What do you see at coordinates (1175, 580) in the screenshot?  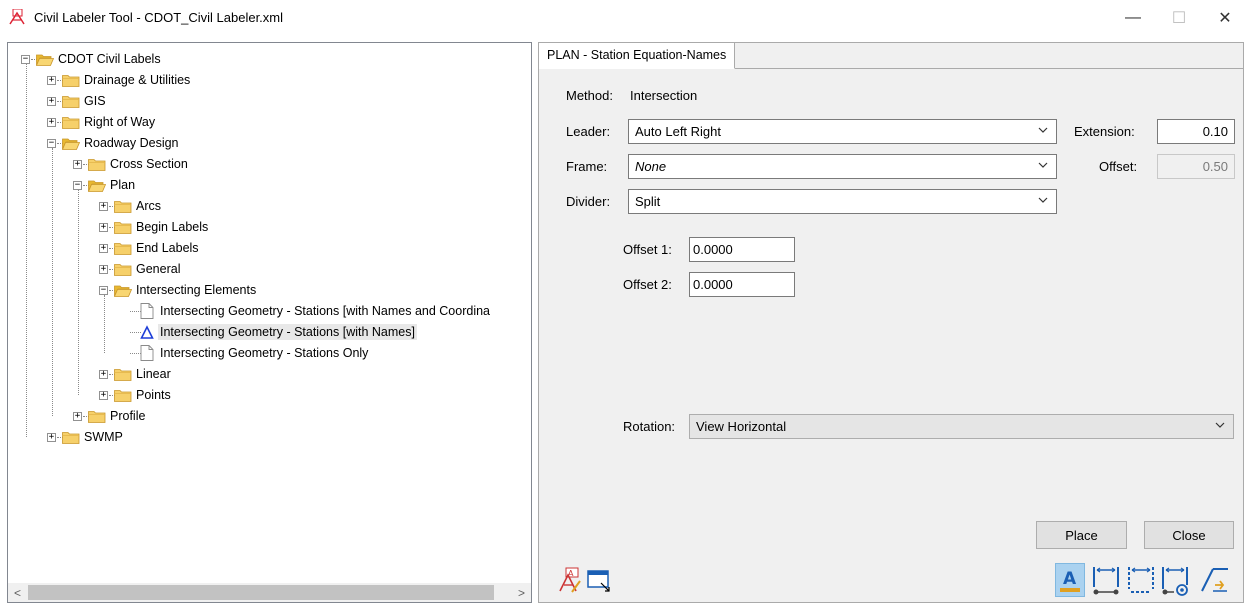 I see `dimension-attach-icon` at bounding box center [1175, 580].